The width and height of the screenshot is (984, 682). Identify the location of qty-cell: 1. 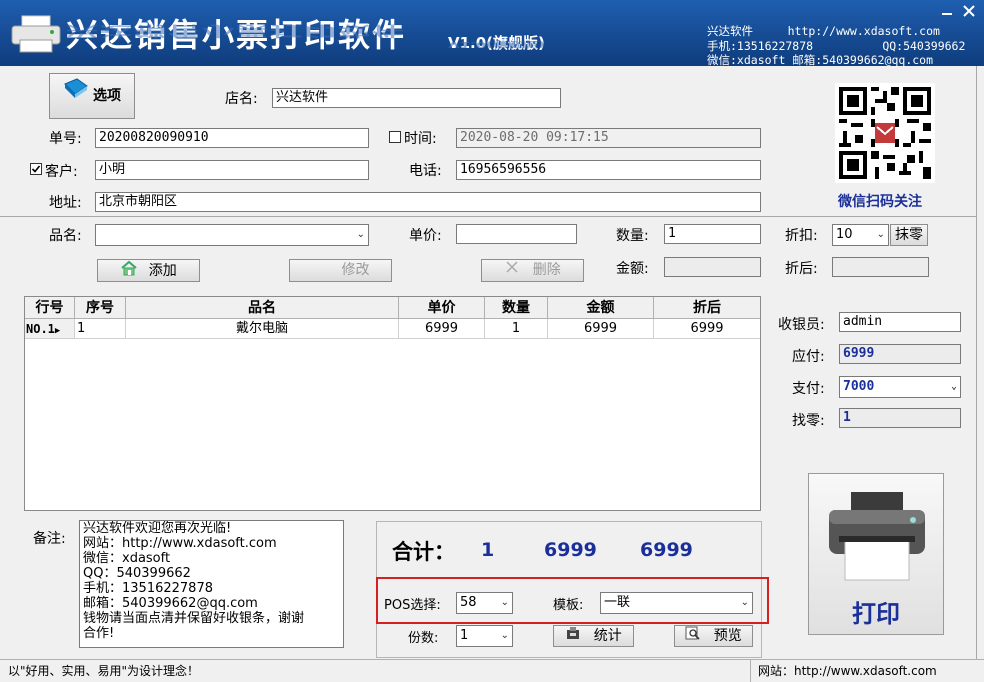
(516, 329).